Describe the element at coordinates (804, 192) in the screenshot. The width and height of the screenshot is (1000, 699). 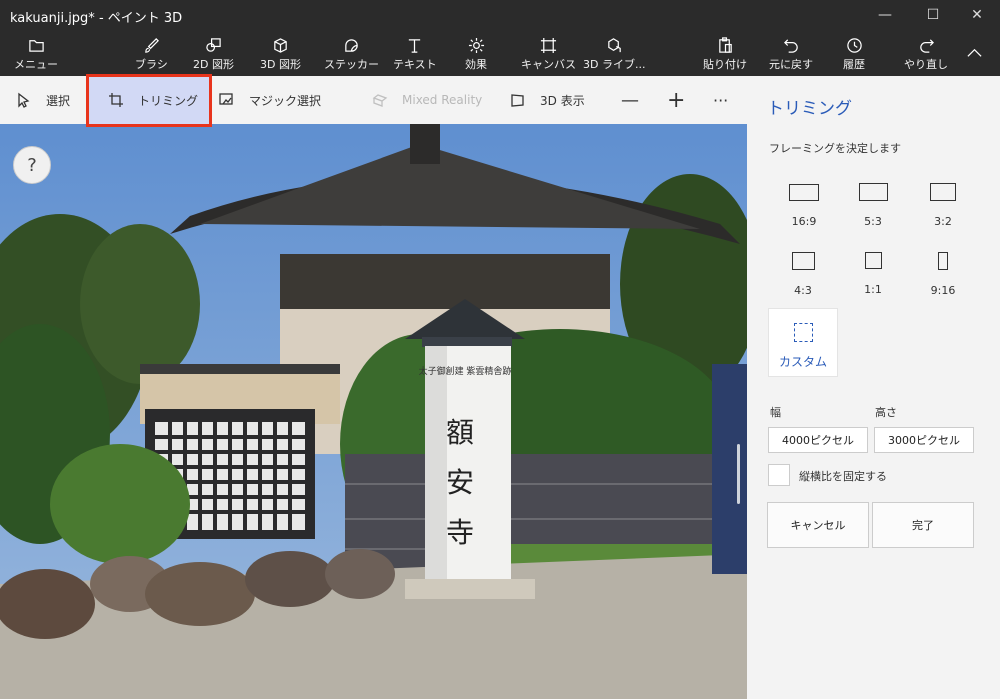
I see `ratio-16-9-icon` at that location.